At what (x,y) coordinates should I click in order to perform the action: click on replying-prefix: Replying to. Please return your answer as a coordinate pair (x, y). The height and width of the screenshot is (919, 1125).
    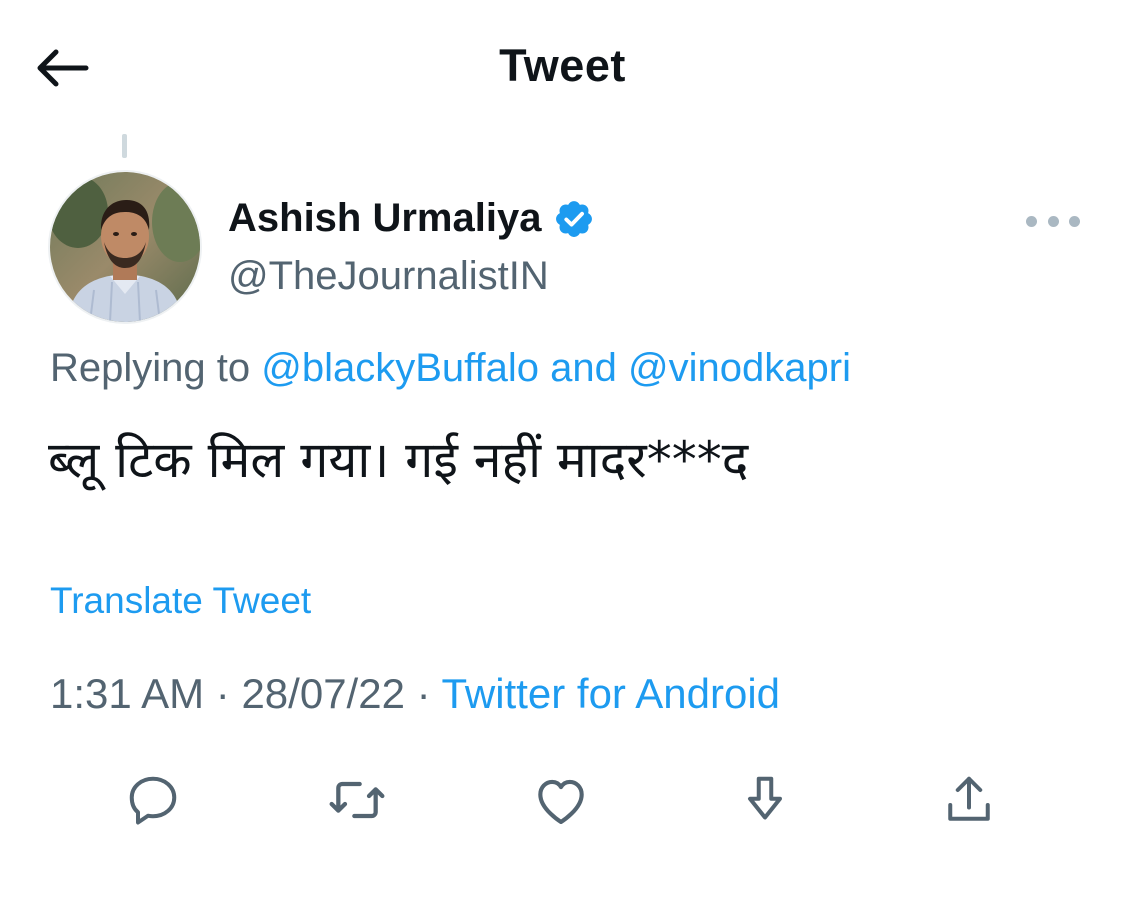
    Looking at the image, I should click on (150, 368).